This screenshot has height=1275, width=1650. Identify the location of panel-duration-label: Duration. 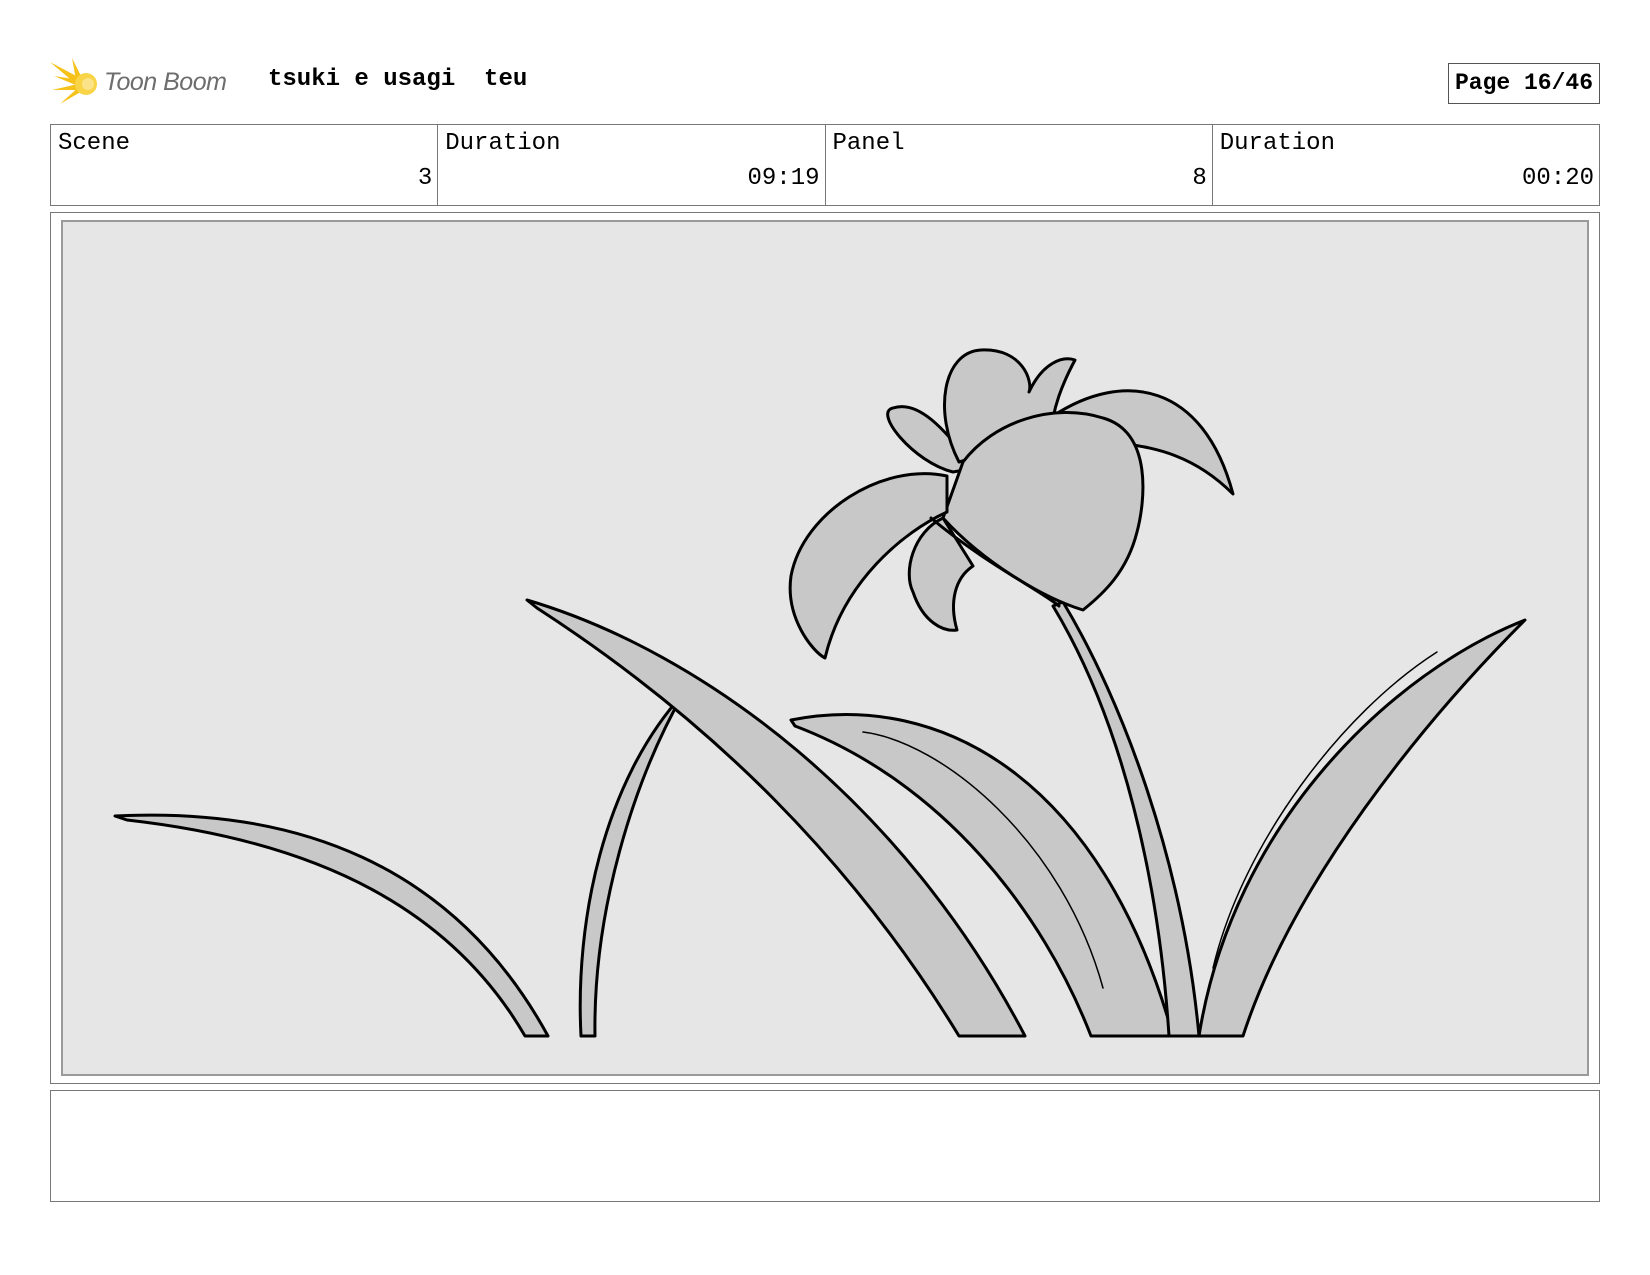
(1277, 143).